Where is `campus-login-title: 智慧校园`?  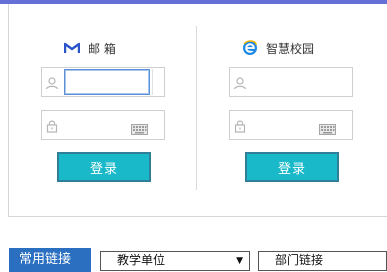
campus-login-title: 智慧校园 is located at coordinates (278, 48).